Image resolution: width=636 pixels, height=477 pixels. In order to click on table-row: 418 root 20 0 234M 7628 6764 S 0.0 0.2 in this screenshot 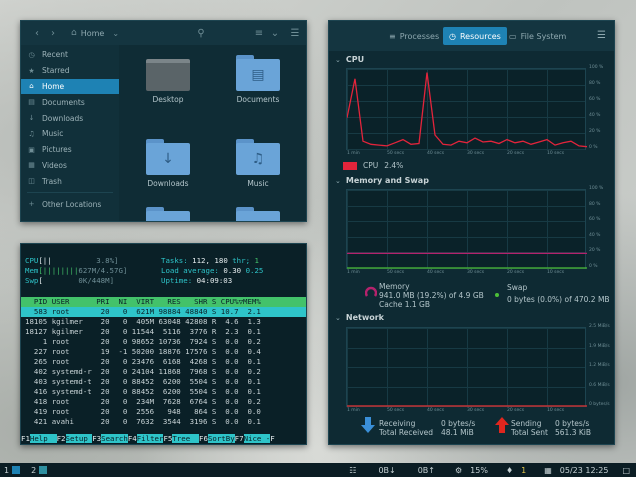, I will do `click(163, 402)`.